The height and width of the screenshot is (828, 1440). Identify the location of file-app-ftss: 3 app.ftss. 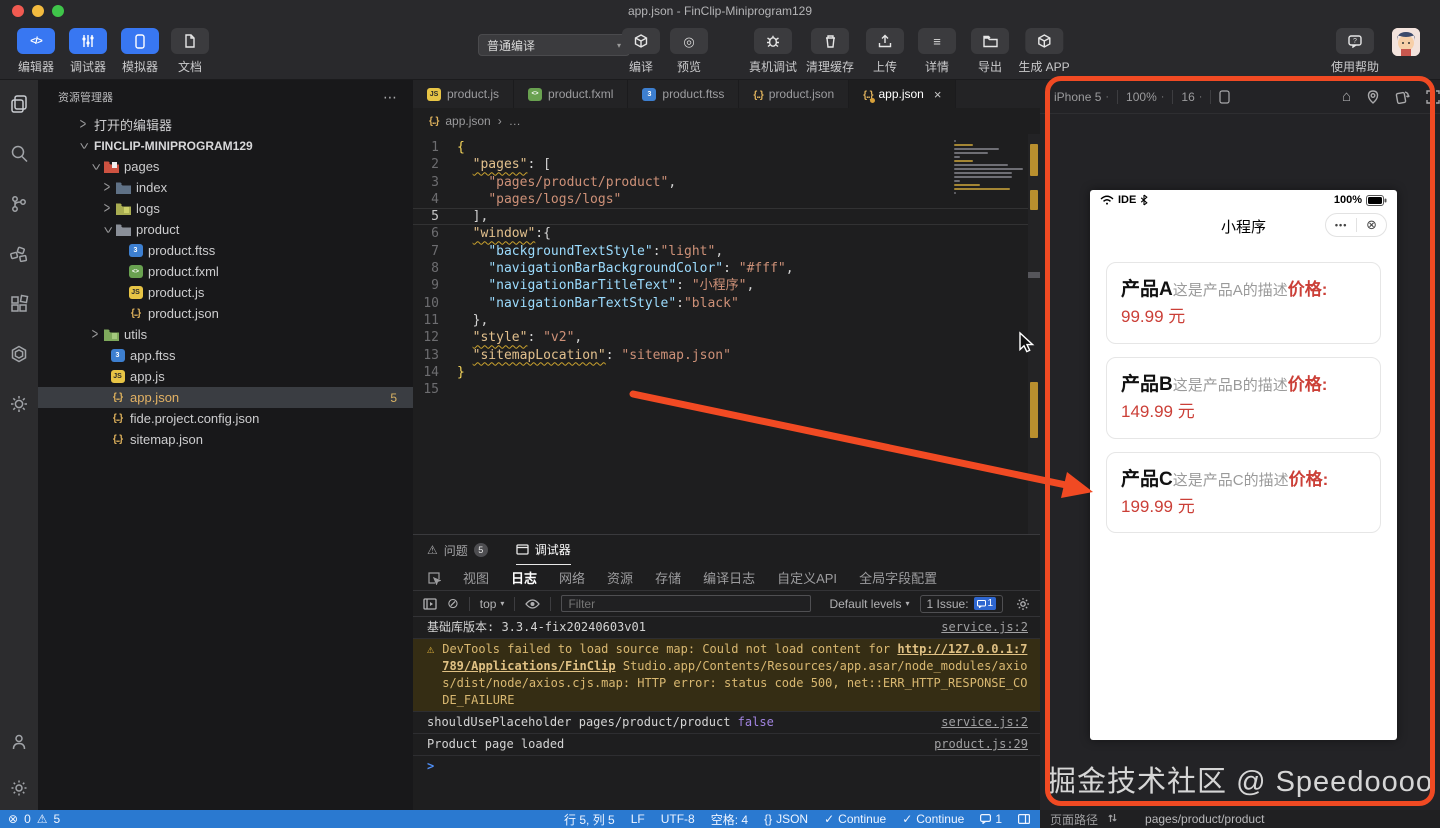
(225, 355).